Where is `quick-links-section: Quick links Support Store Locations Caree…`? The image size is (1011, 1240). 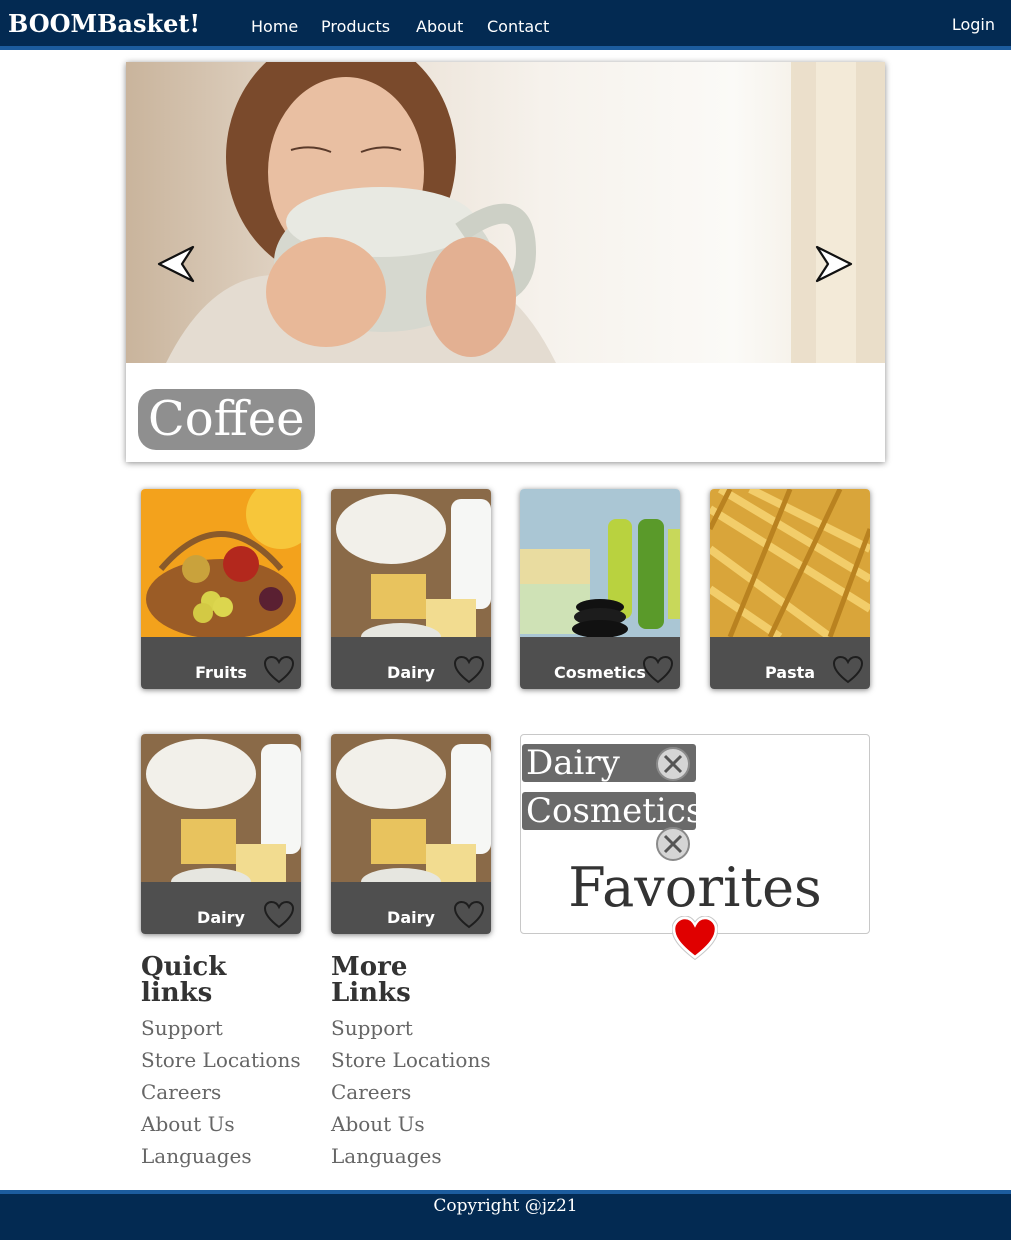
quick-links-section: Quick links Support Store Locations Caree… is located at coordinates (226, 1063).